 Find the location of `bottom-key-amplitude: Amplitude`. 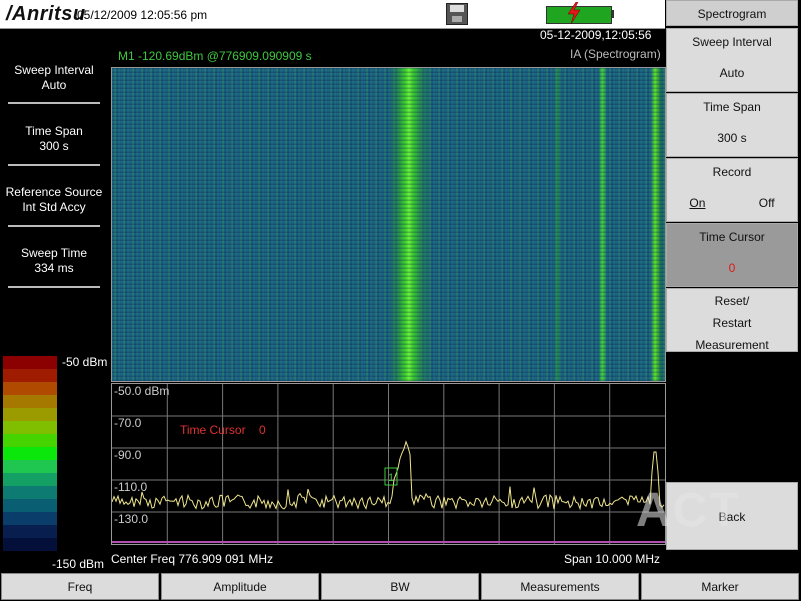

bottom-key-amplitude: Amplitude is located at coordinates (240, 586).